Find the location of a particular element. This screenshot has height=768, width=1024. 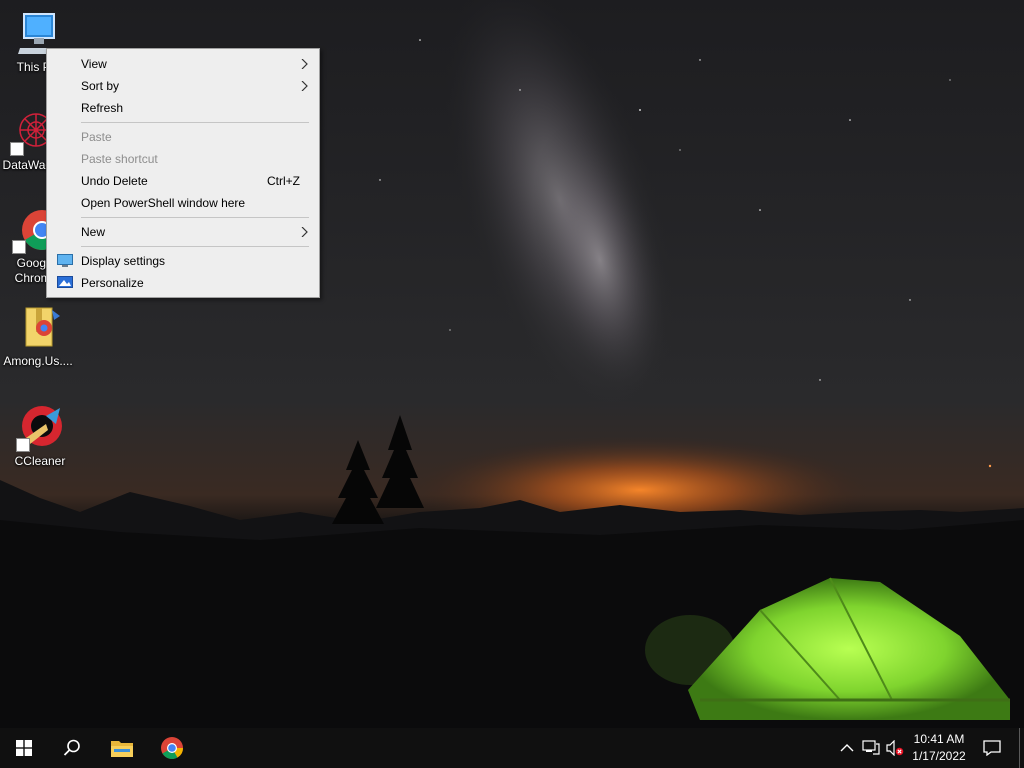

taskbar-clock: 10:41 AM 1/17/2022 is located at coordinates (939, 748).